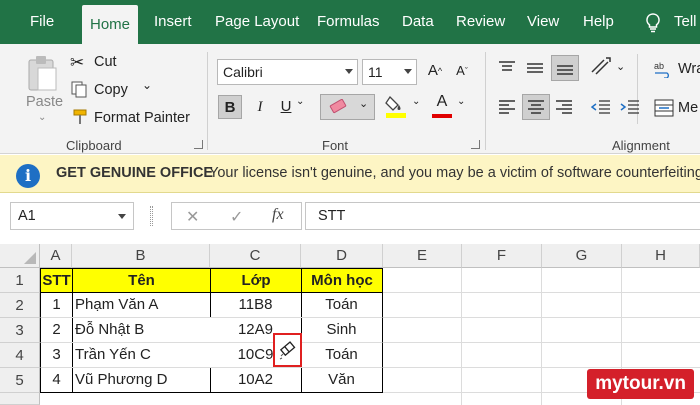  Describe the element at coordinates (475, 144) in the screenshot. I see `font-launcher-icon` at that location.